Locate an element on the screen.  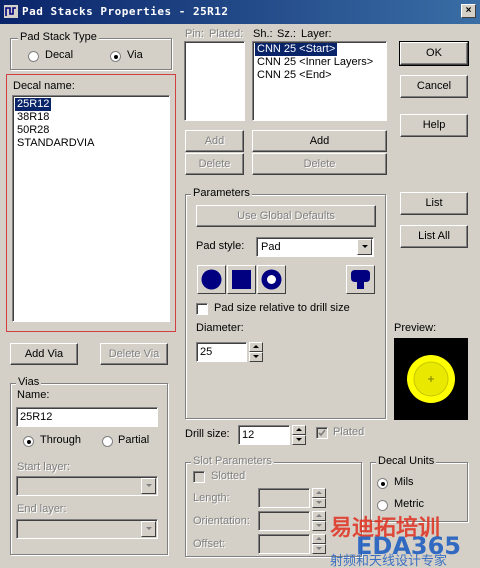
odd-shape-pad-icon is located at coordinates (360, 279).